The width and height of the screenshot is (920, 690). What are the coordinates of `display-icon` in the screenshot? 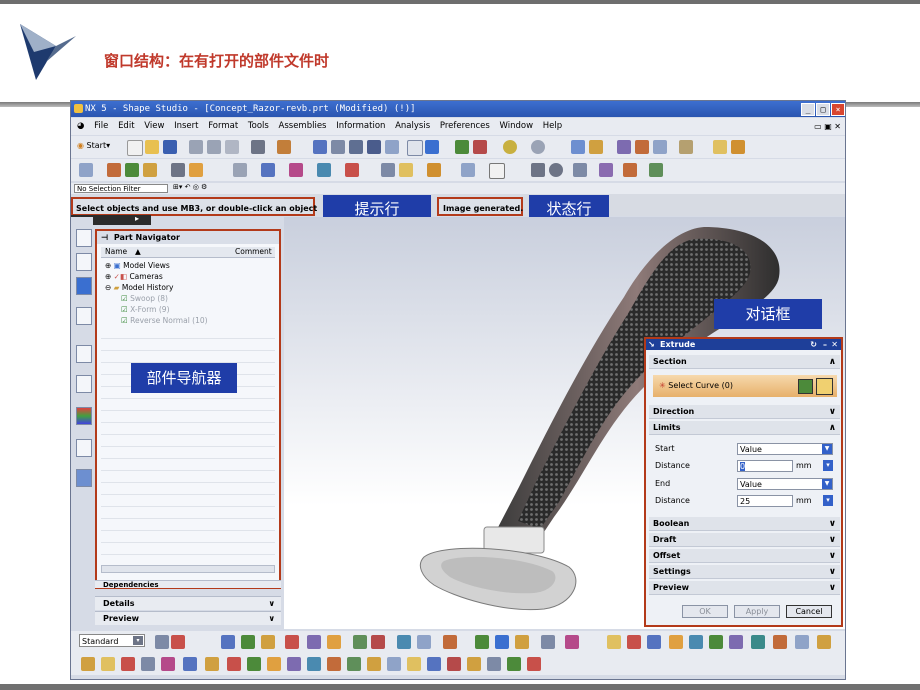 It's located at (406, 170).